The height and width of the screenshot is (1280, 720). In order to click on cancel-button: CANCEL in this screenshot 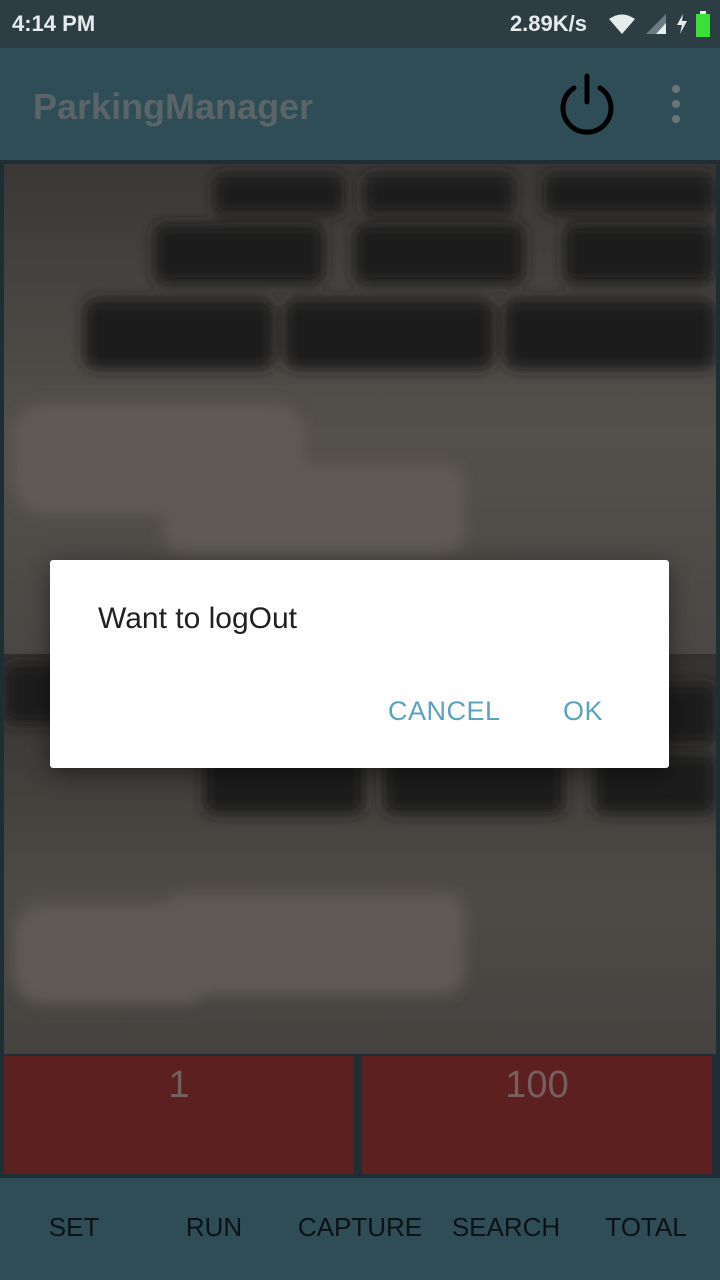, I will do `click(444, 711)`.